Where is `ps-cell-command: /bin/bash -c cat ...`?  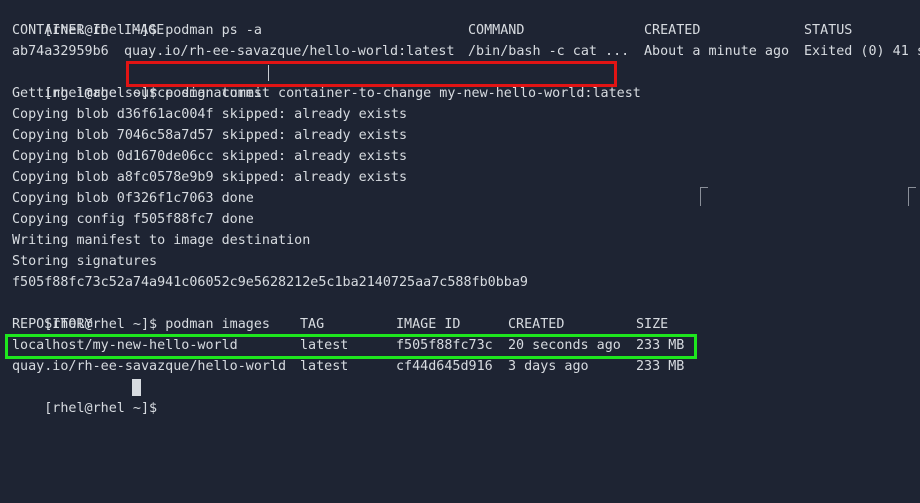
ps-cell-command: /bin/bash -c cat ... is located at coordinates (549, 51).